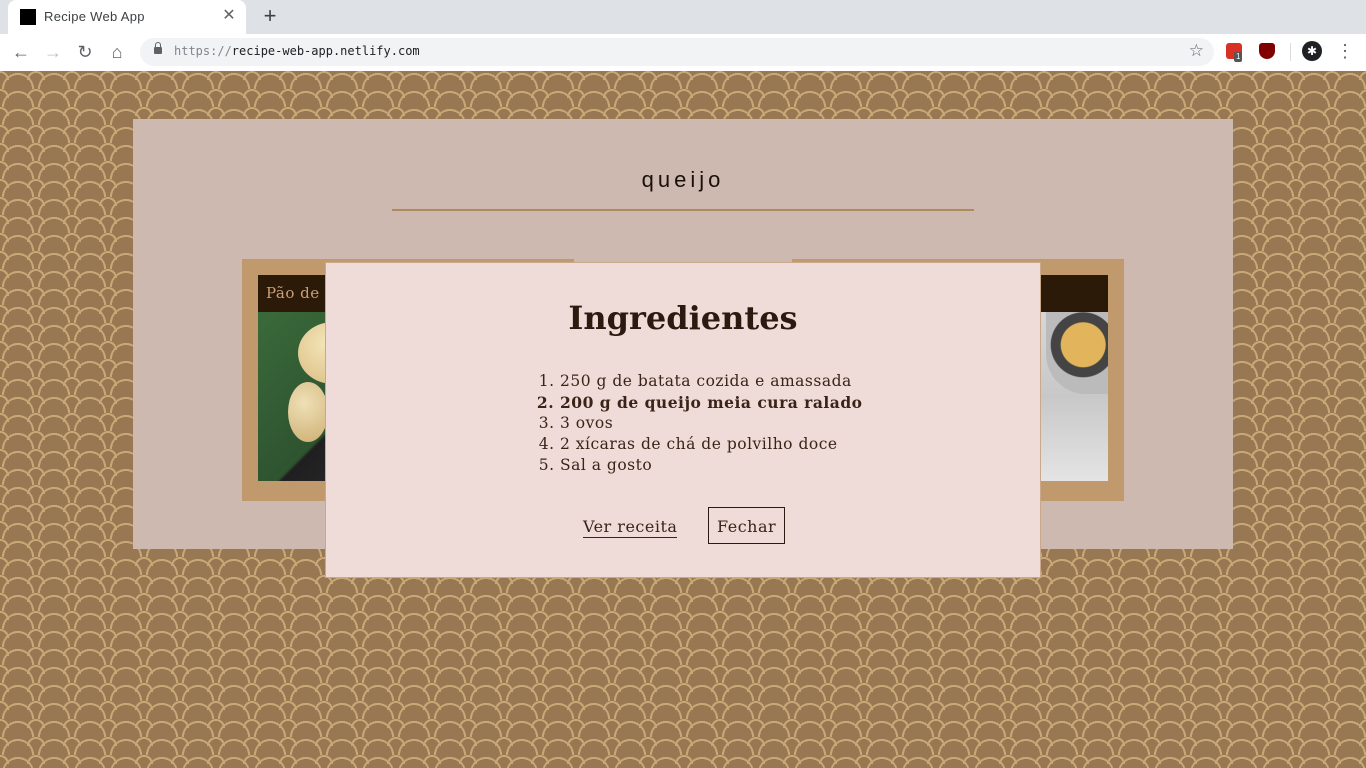 This screenshot has width=1366, height=768. What do you see at coordinates (1077, 353) in the screenshot?
I see `pan-shape` at bounding box center [1077, 353].